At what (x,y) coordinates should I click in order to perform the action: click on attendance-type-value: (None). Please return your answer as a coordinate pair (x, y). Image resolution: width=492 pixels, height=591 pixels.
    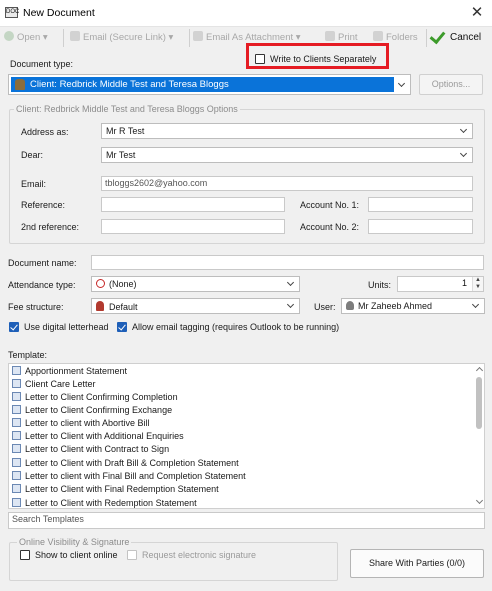
    Looking at the image, I should click on (123, 284).